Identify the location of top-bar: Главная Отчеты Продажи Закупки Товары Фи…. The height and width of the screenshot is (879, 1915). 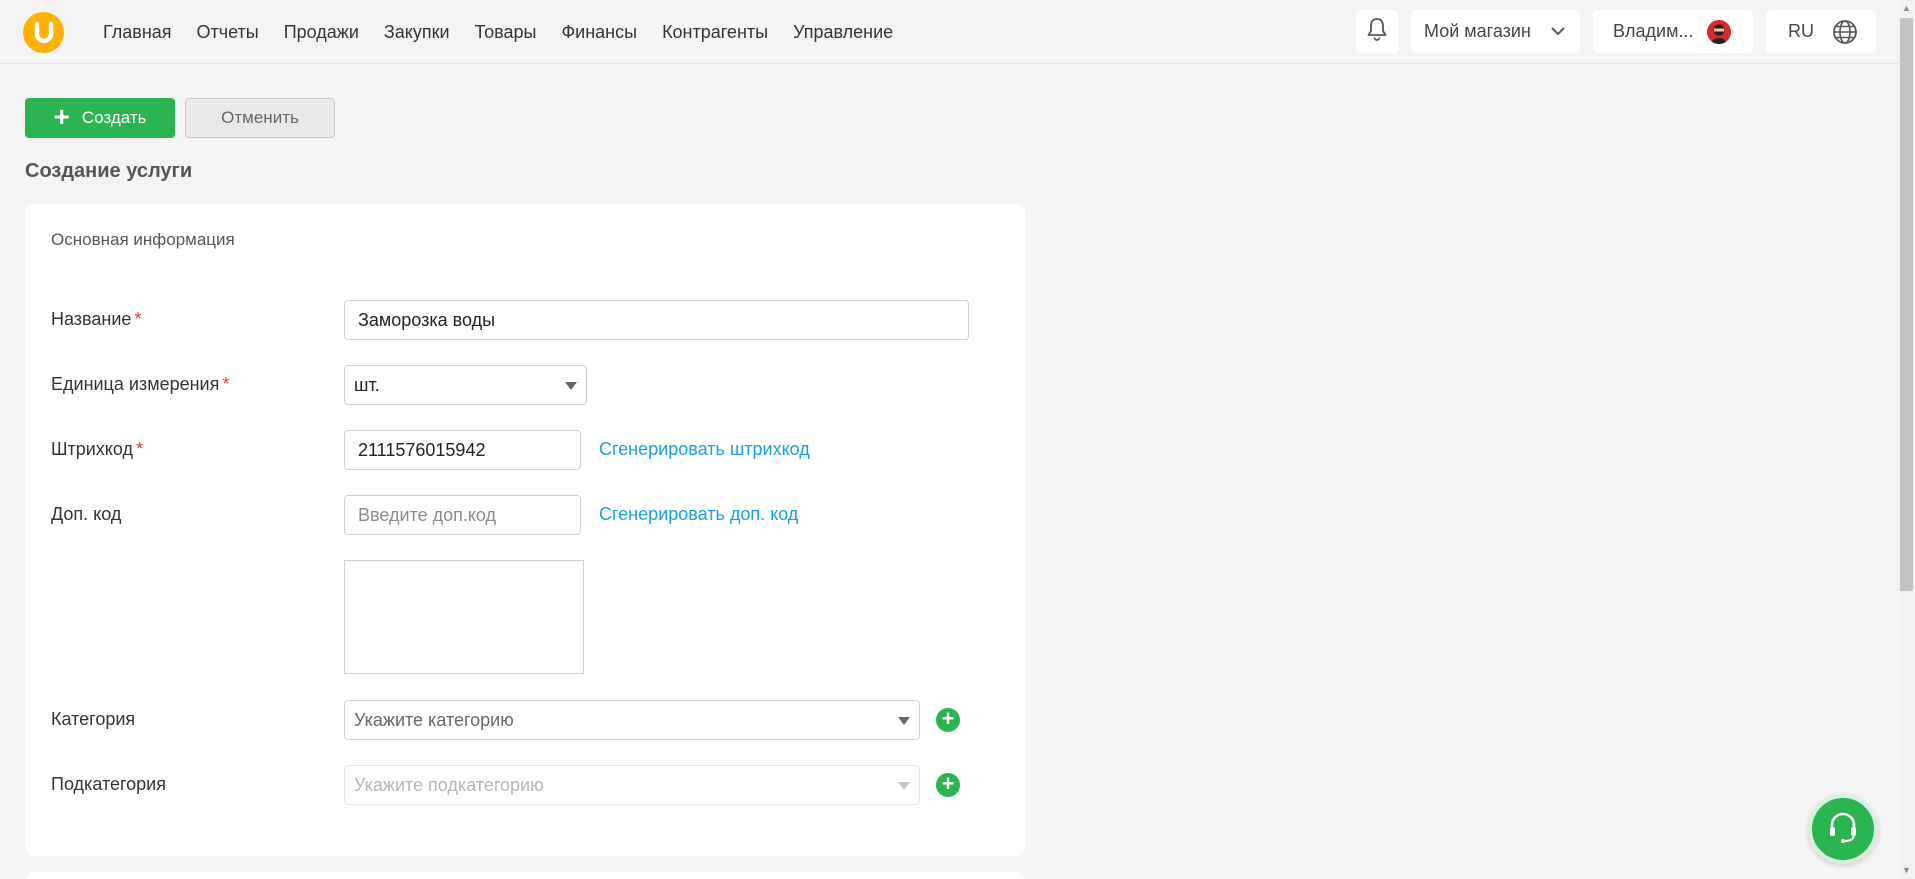
(949, 32).